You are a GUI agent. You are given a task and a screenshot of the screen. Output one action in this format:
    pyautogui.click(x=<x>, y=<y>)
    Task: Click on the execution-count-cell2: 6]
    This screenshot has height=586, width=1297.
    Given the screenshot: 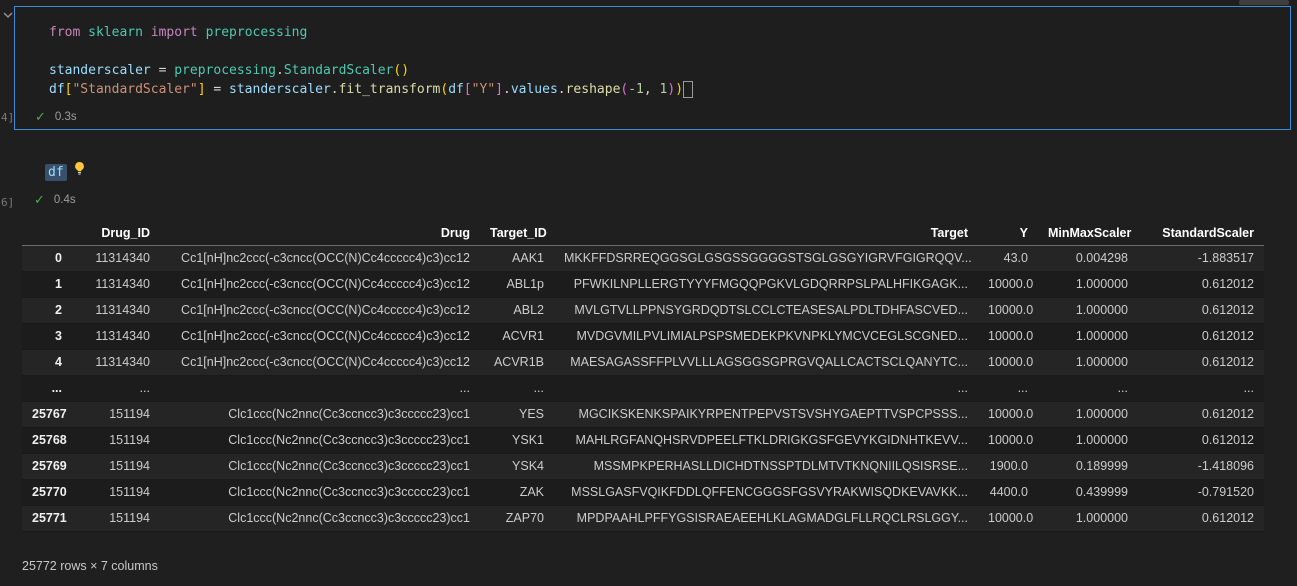 What is the action you would take?
    pyautogui.click(x=8, y=202)
    